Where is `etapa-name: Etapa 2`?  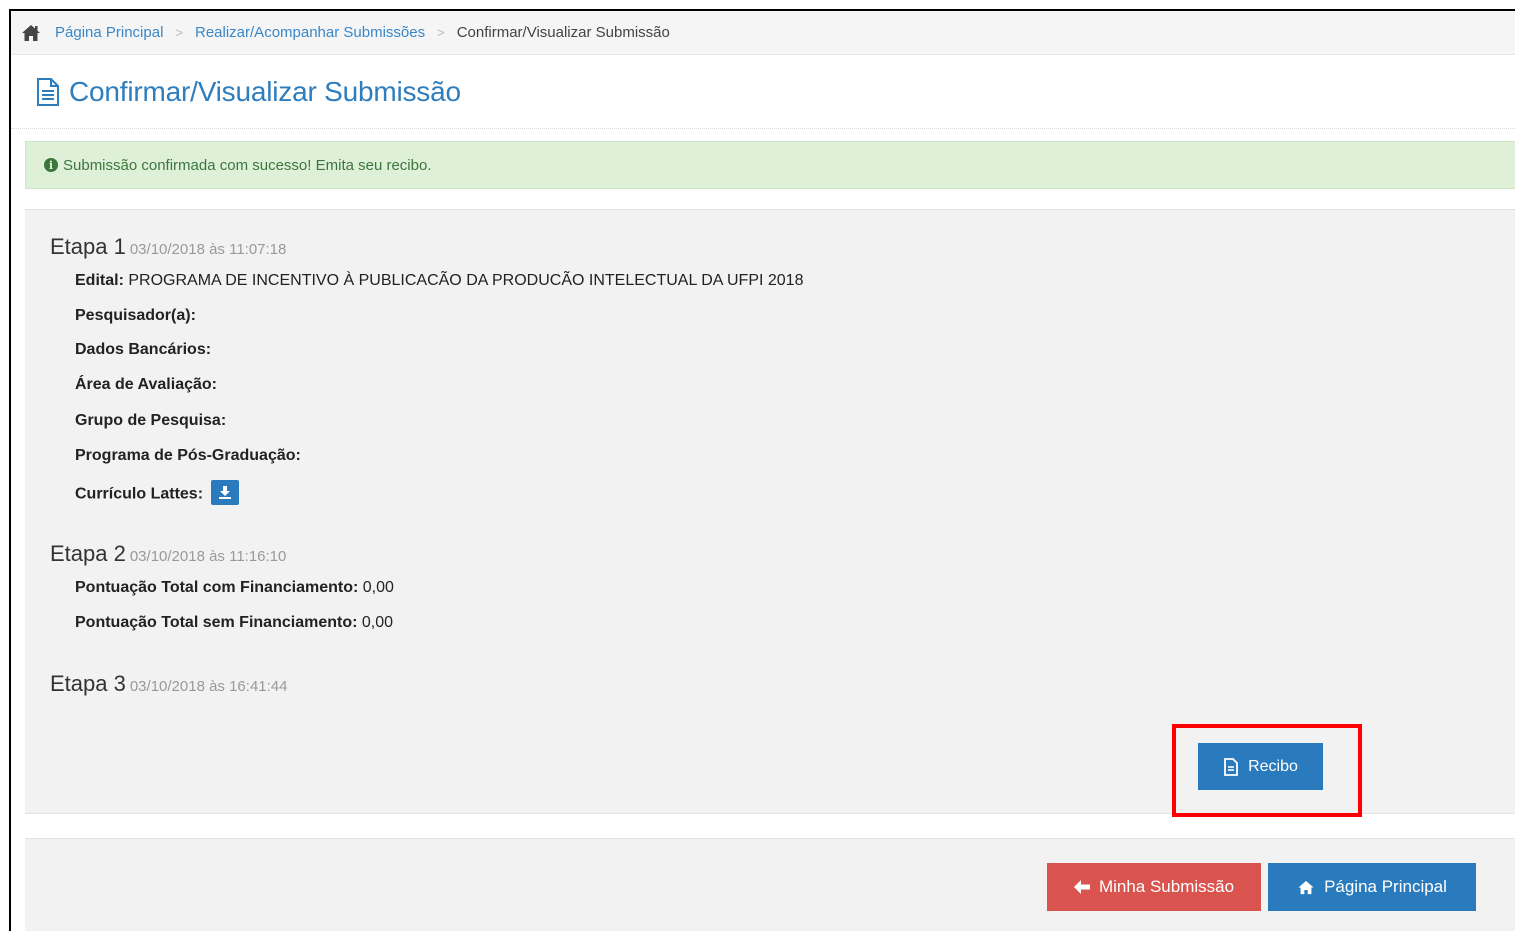
etapa-name: Etapa 2 is located at coordinates (88, 553).